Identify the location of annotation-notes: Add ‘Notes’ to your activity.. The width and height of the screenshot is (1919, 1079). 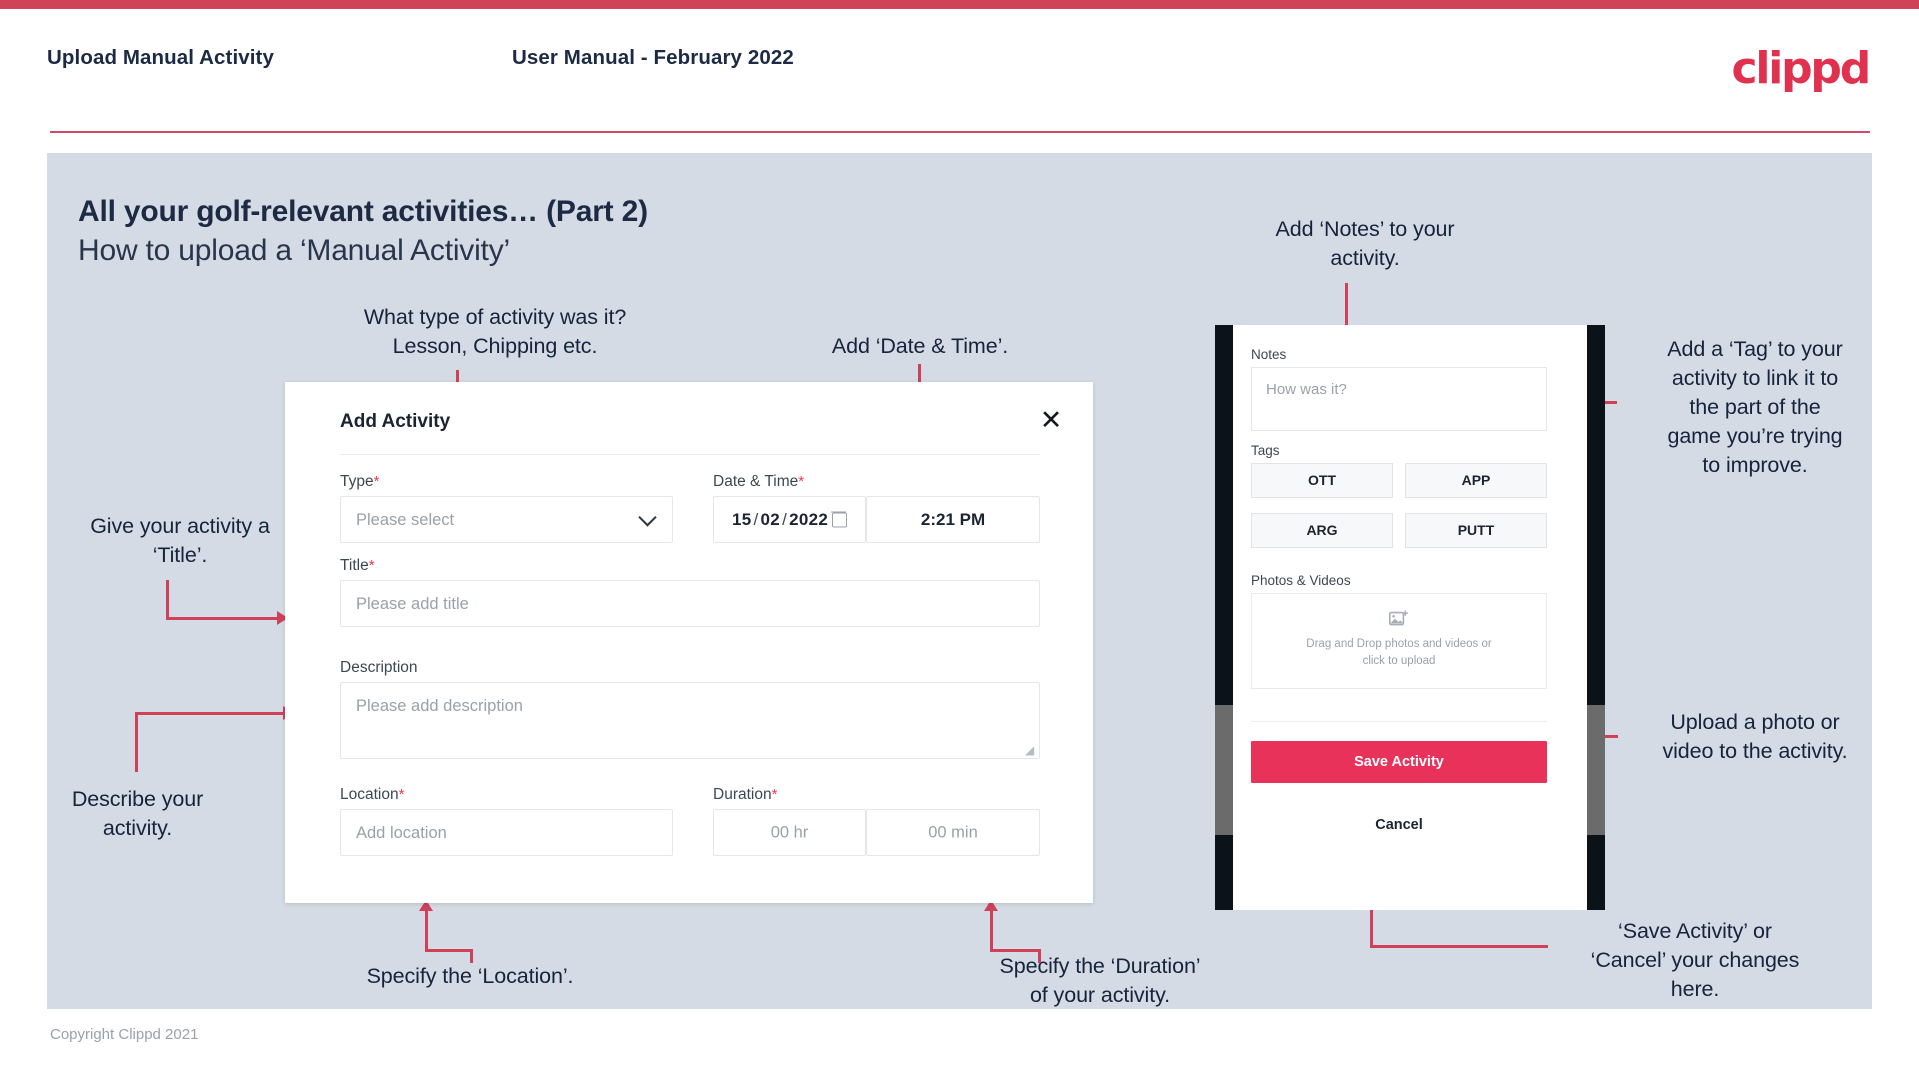
(1365, 243).